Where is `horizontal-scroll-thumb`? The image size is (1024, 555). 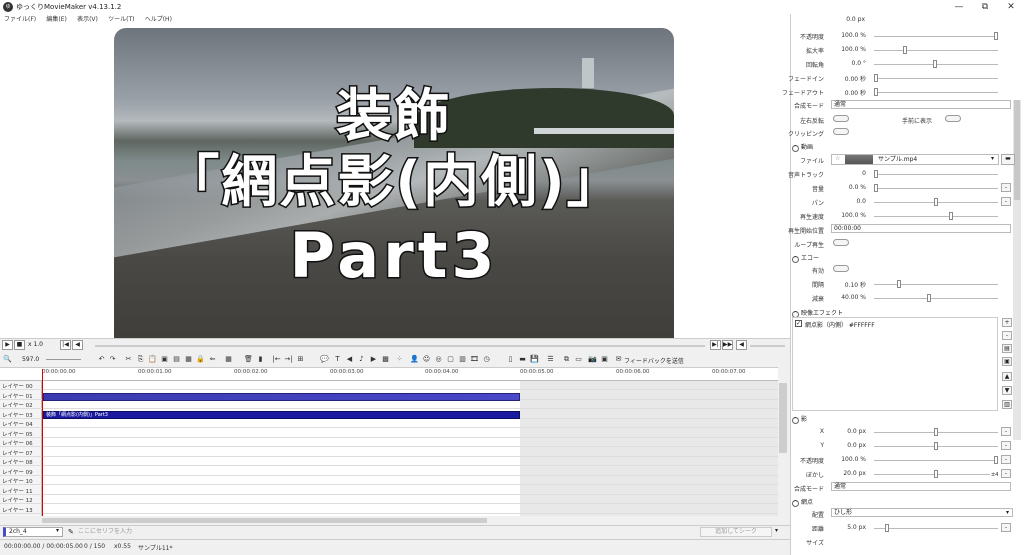 horizontal-scroll-thumb is located at coordinates (264, 520).